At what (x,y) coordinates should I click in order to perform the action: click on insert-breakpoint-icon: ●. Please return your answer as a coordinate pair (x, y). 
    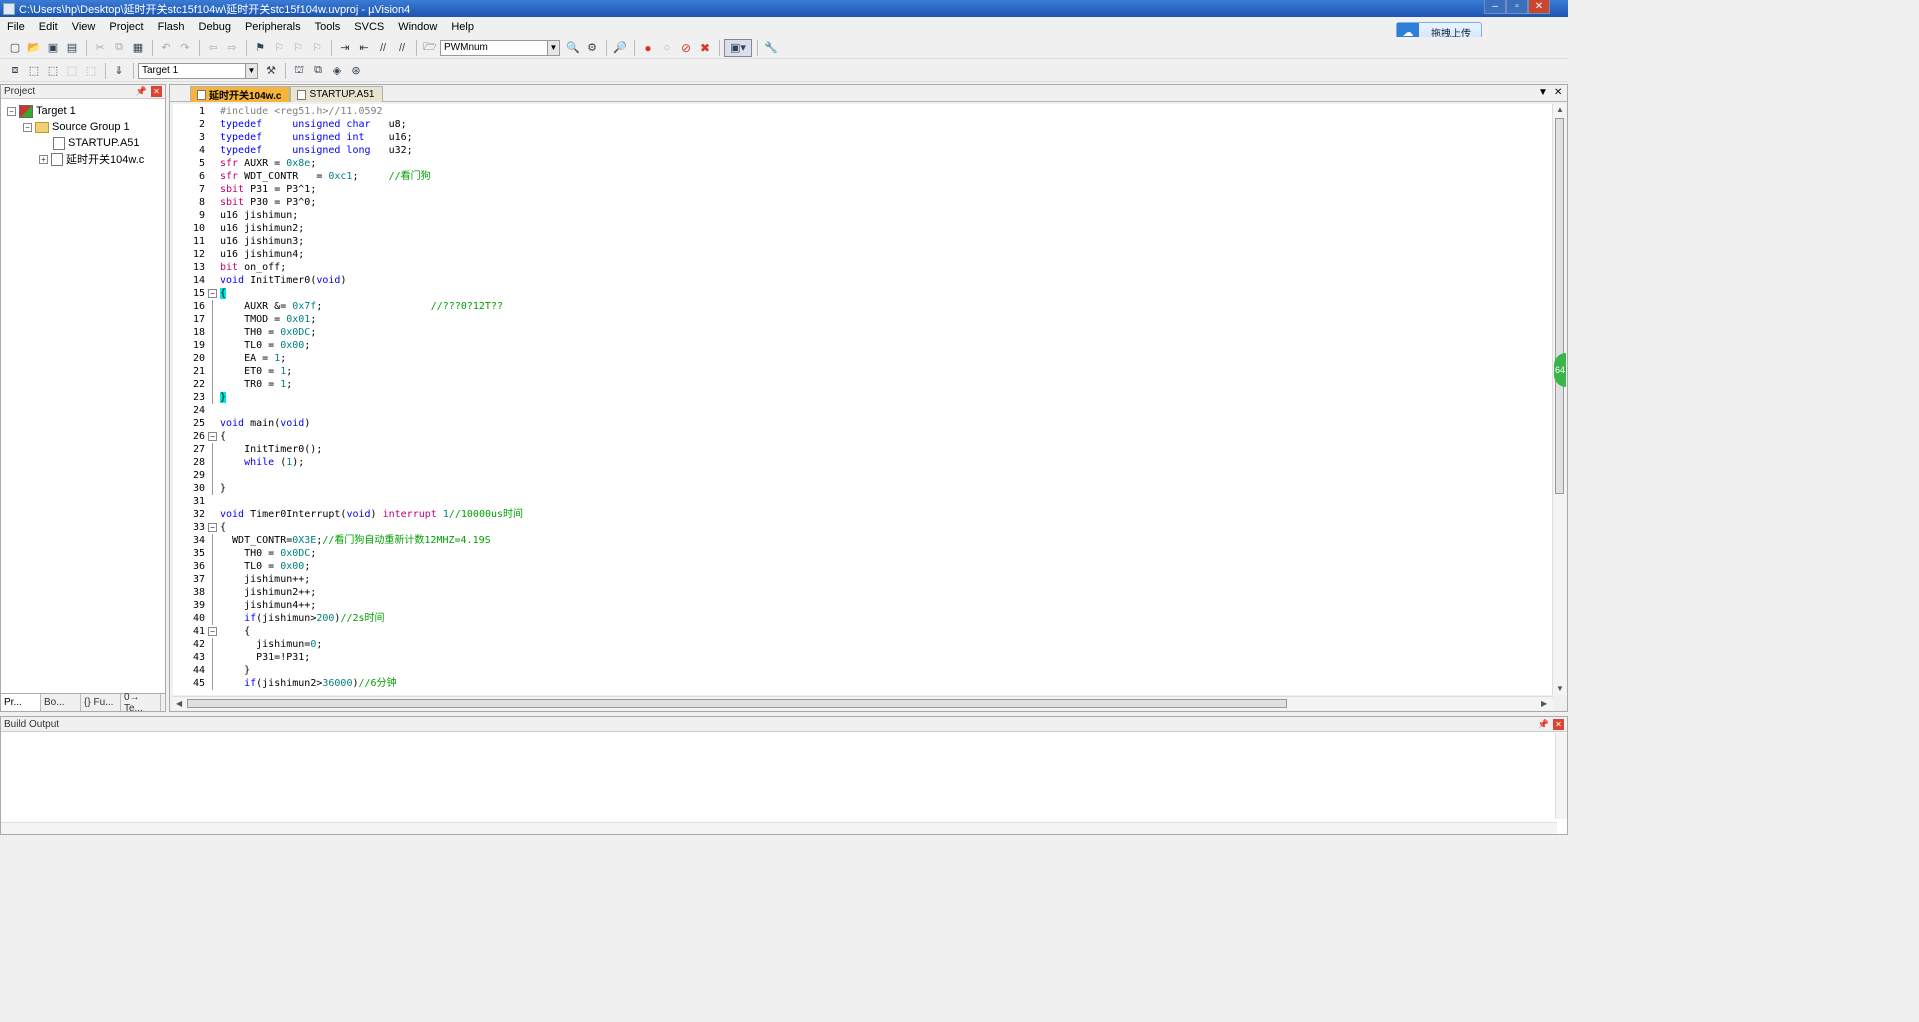
    Looking at the image, I should click on (648, 48).